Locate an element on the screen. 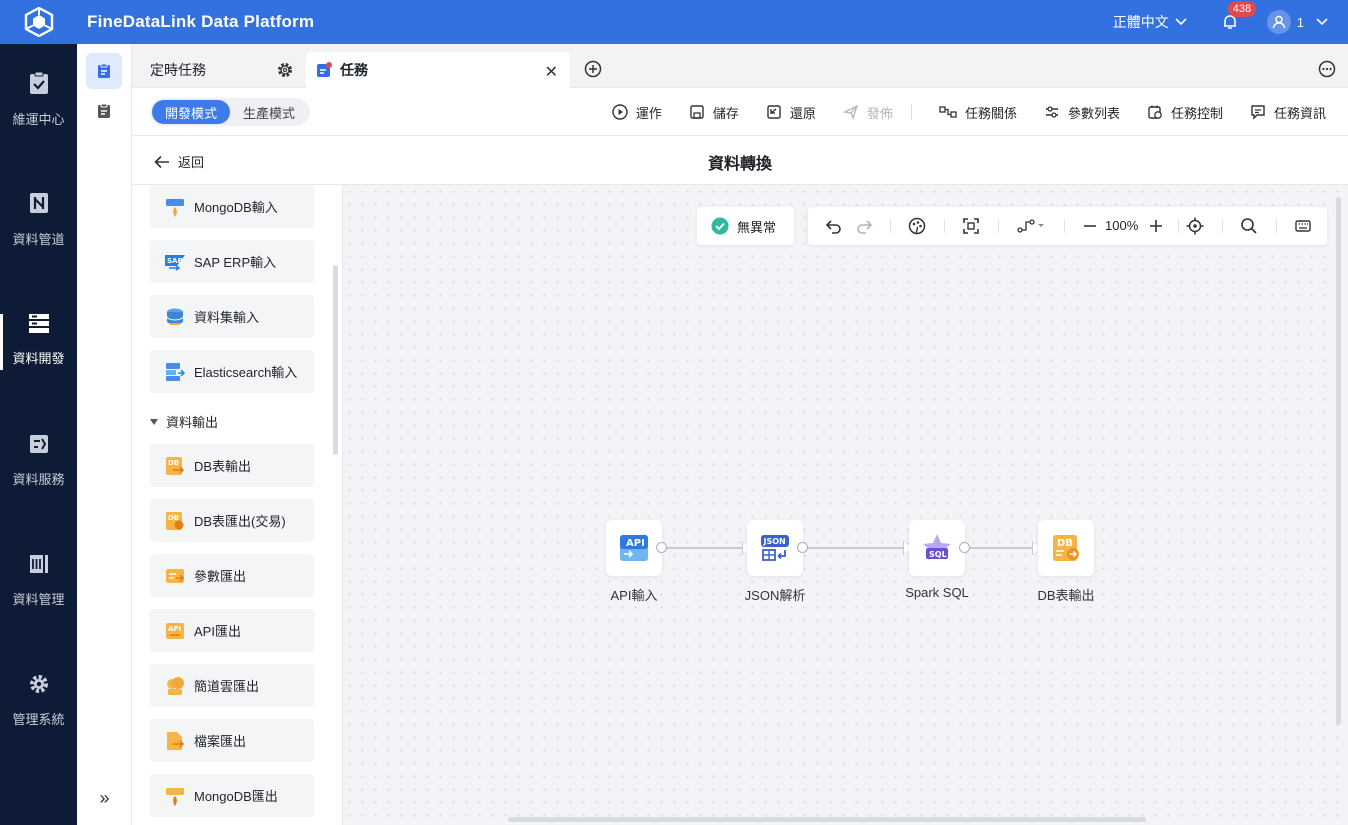 The image size is (1348, 825). sub-nav-resource-button is located at coordinates (104, 111).